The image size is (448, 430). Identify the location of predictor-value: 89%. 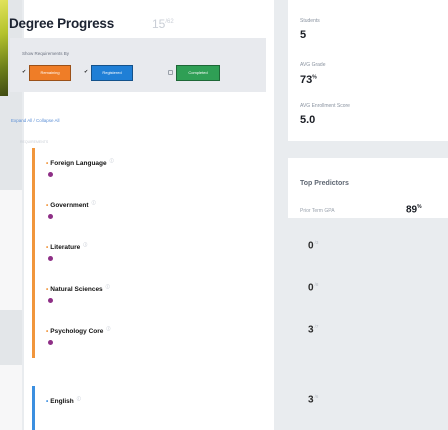
(414, 210).